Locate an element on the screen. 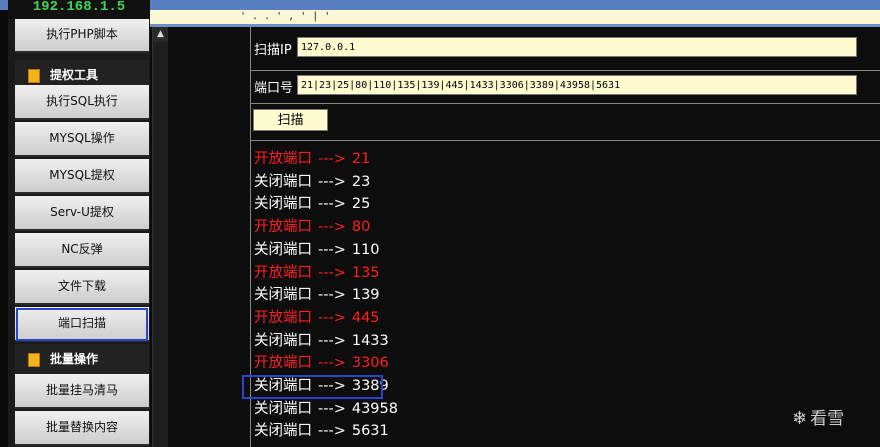 The image size is (880, 447). cutoff-text: ' . . ' , ' | ' is located at coordinates (285, 16).